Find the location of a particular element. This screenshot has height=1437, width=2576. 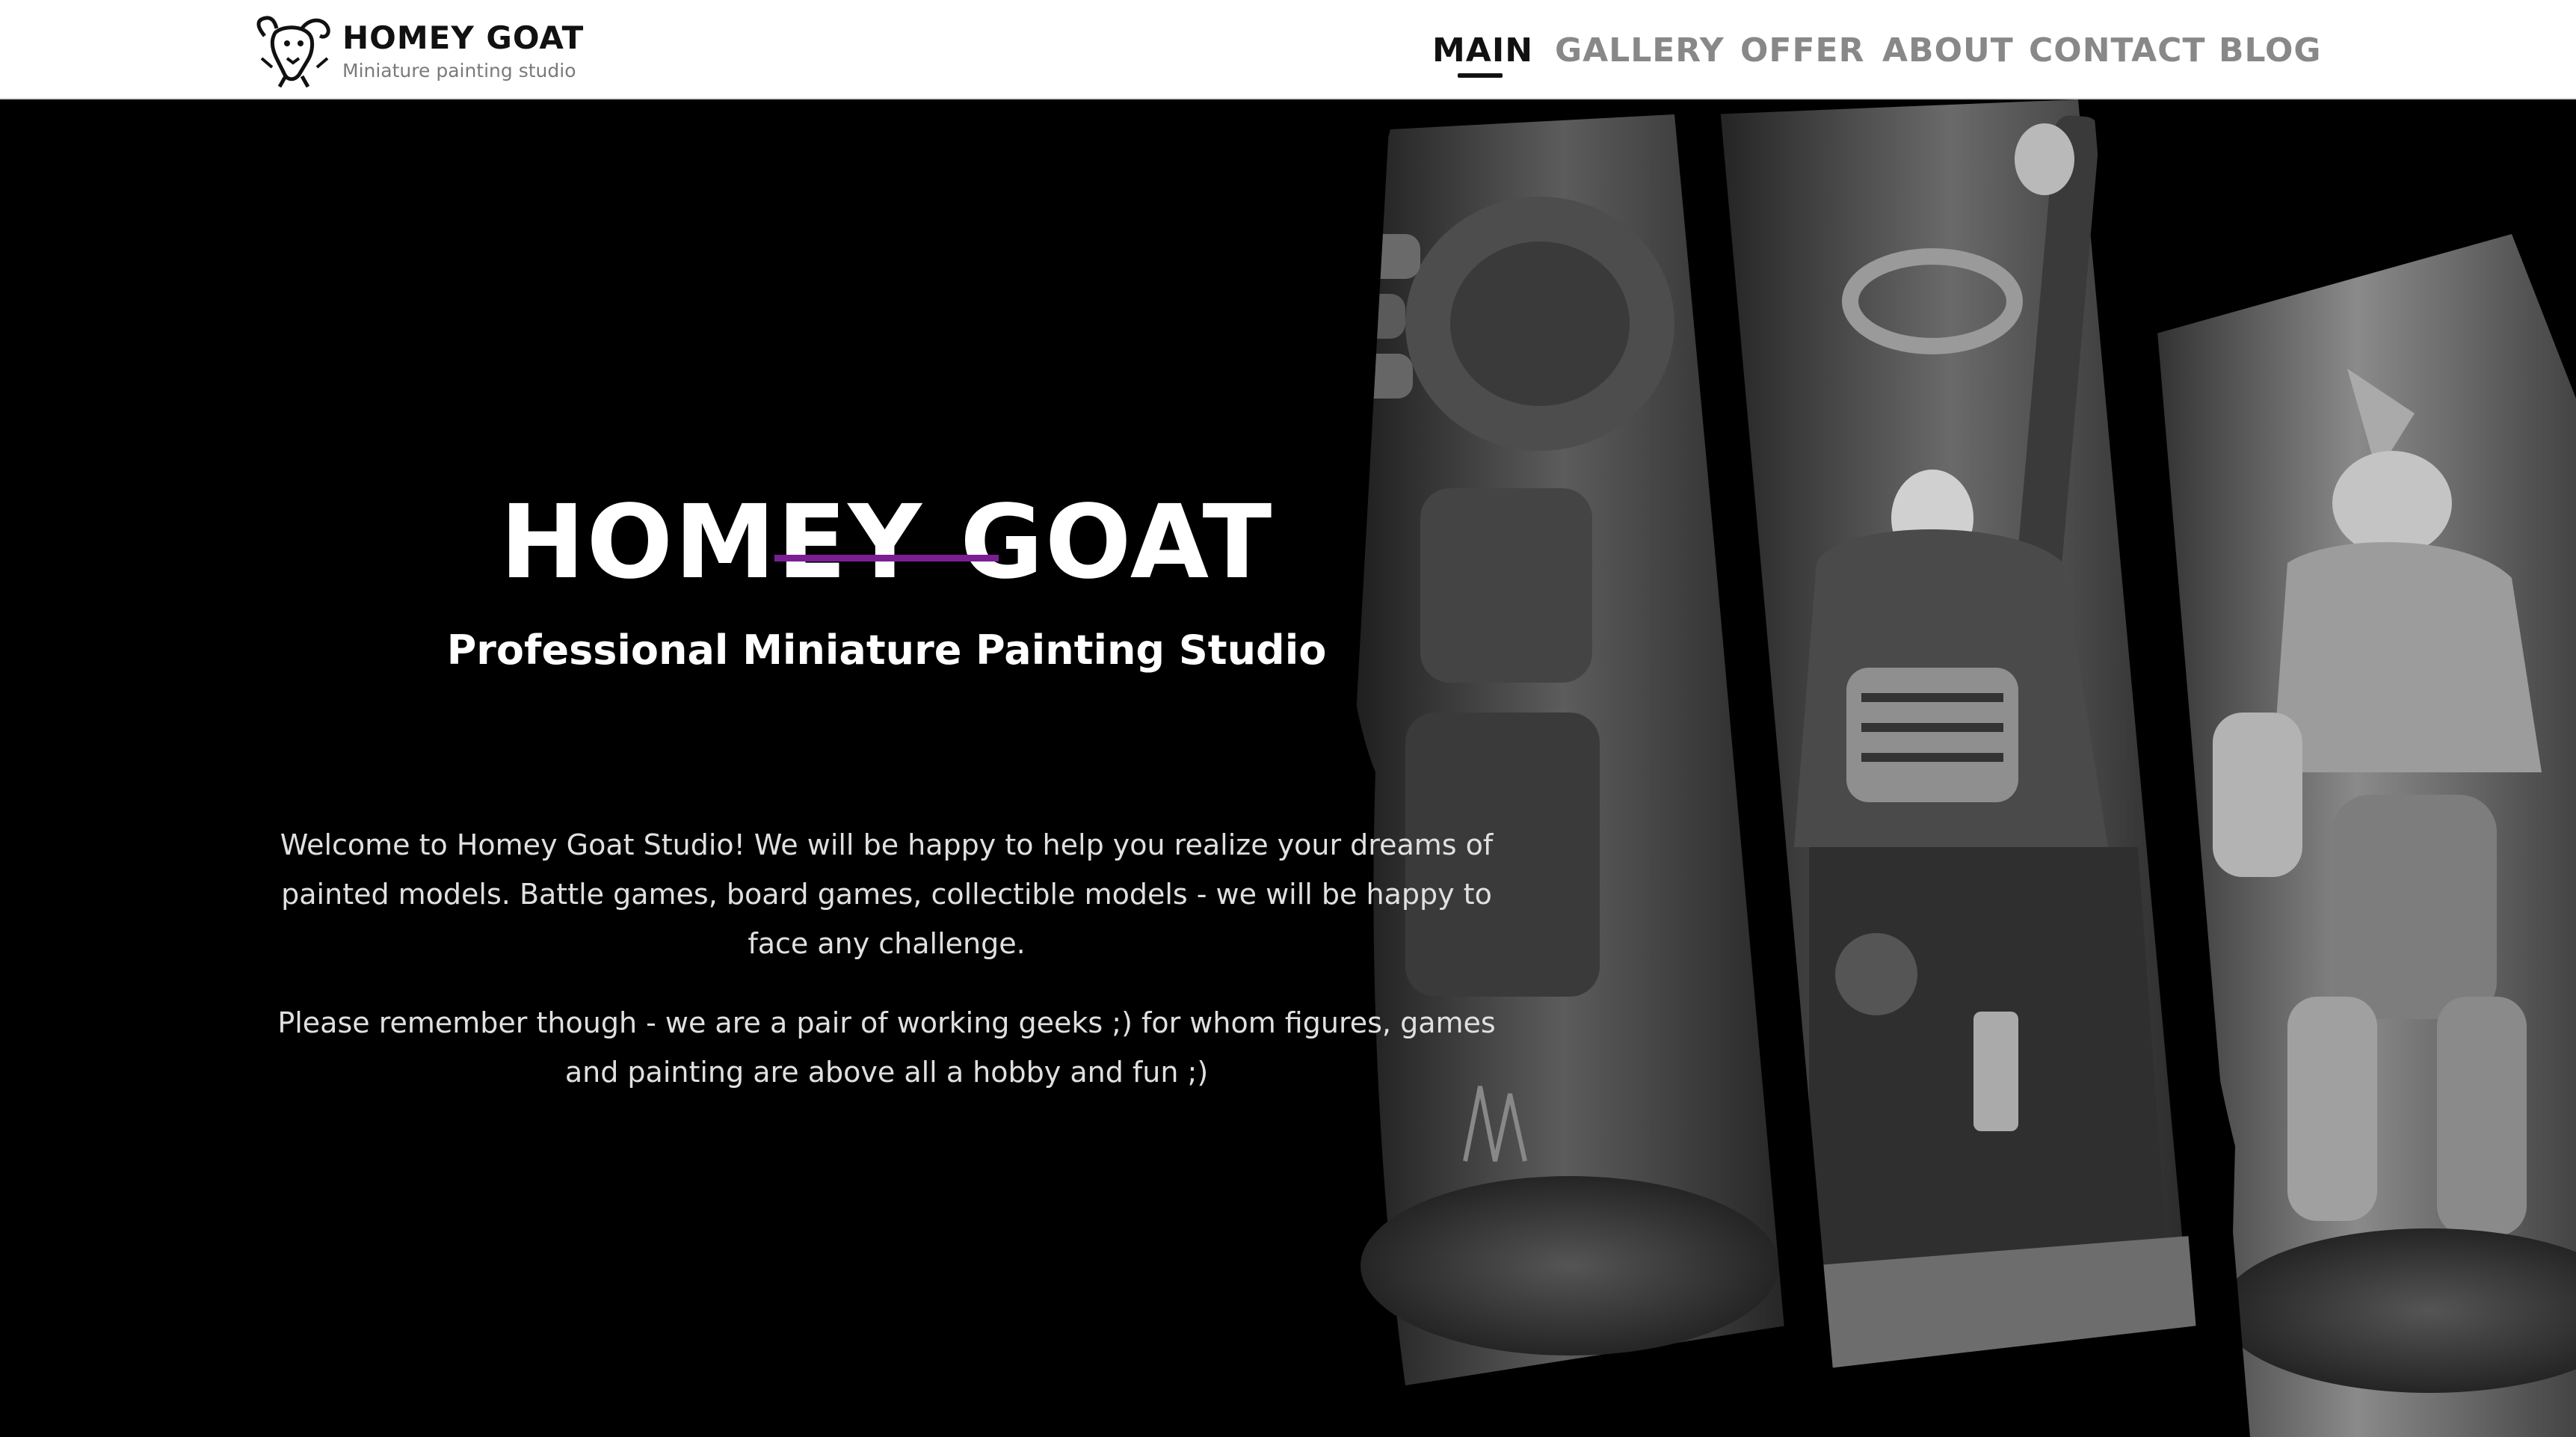

nav-item-about: ABOUT is located at coordinates (1948, 50).